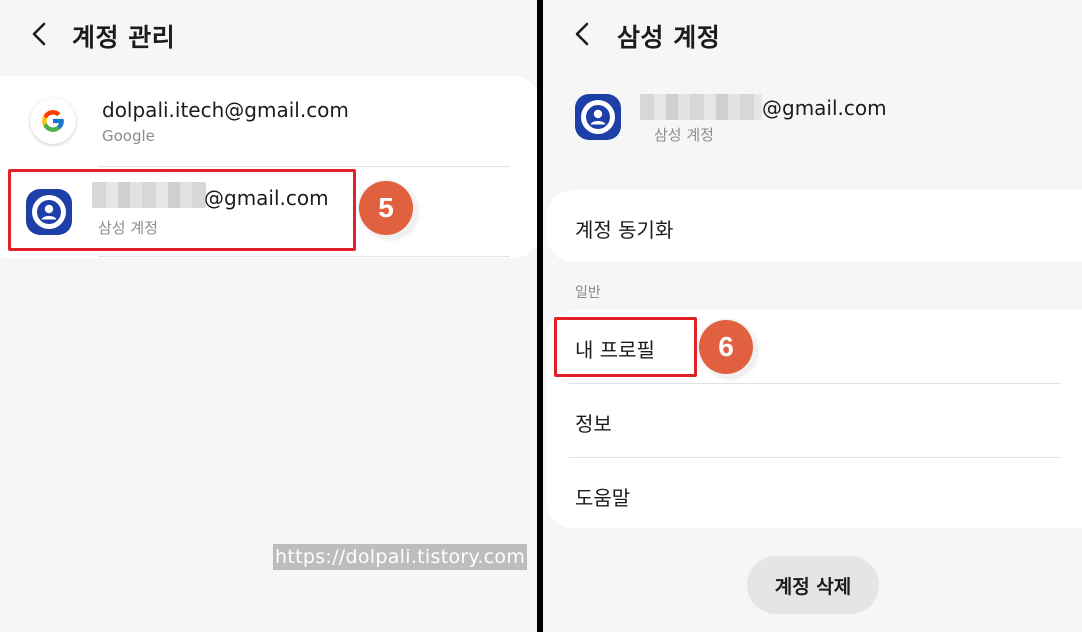 The height and width of the screenshot is (632, 1082). I want to click on account-type: Google, so click(128, 136).